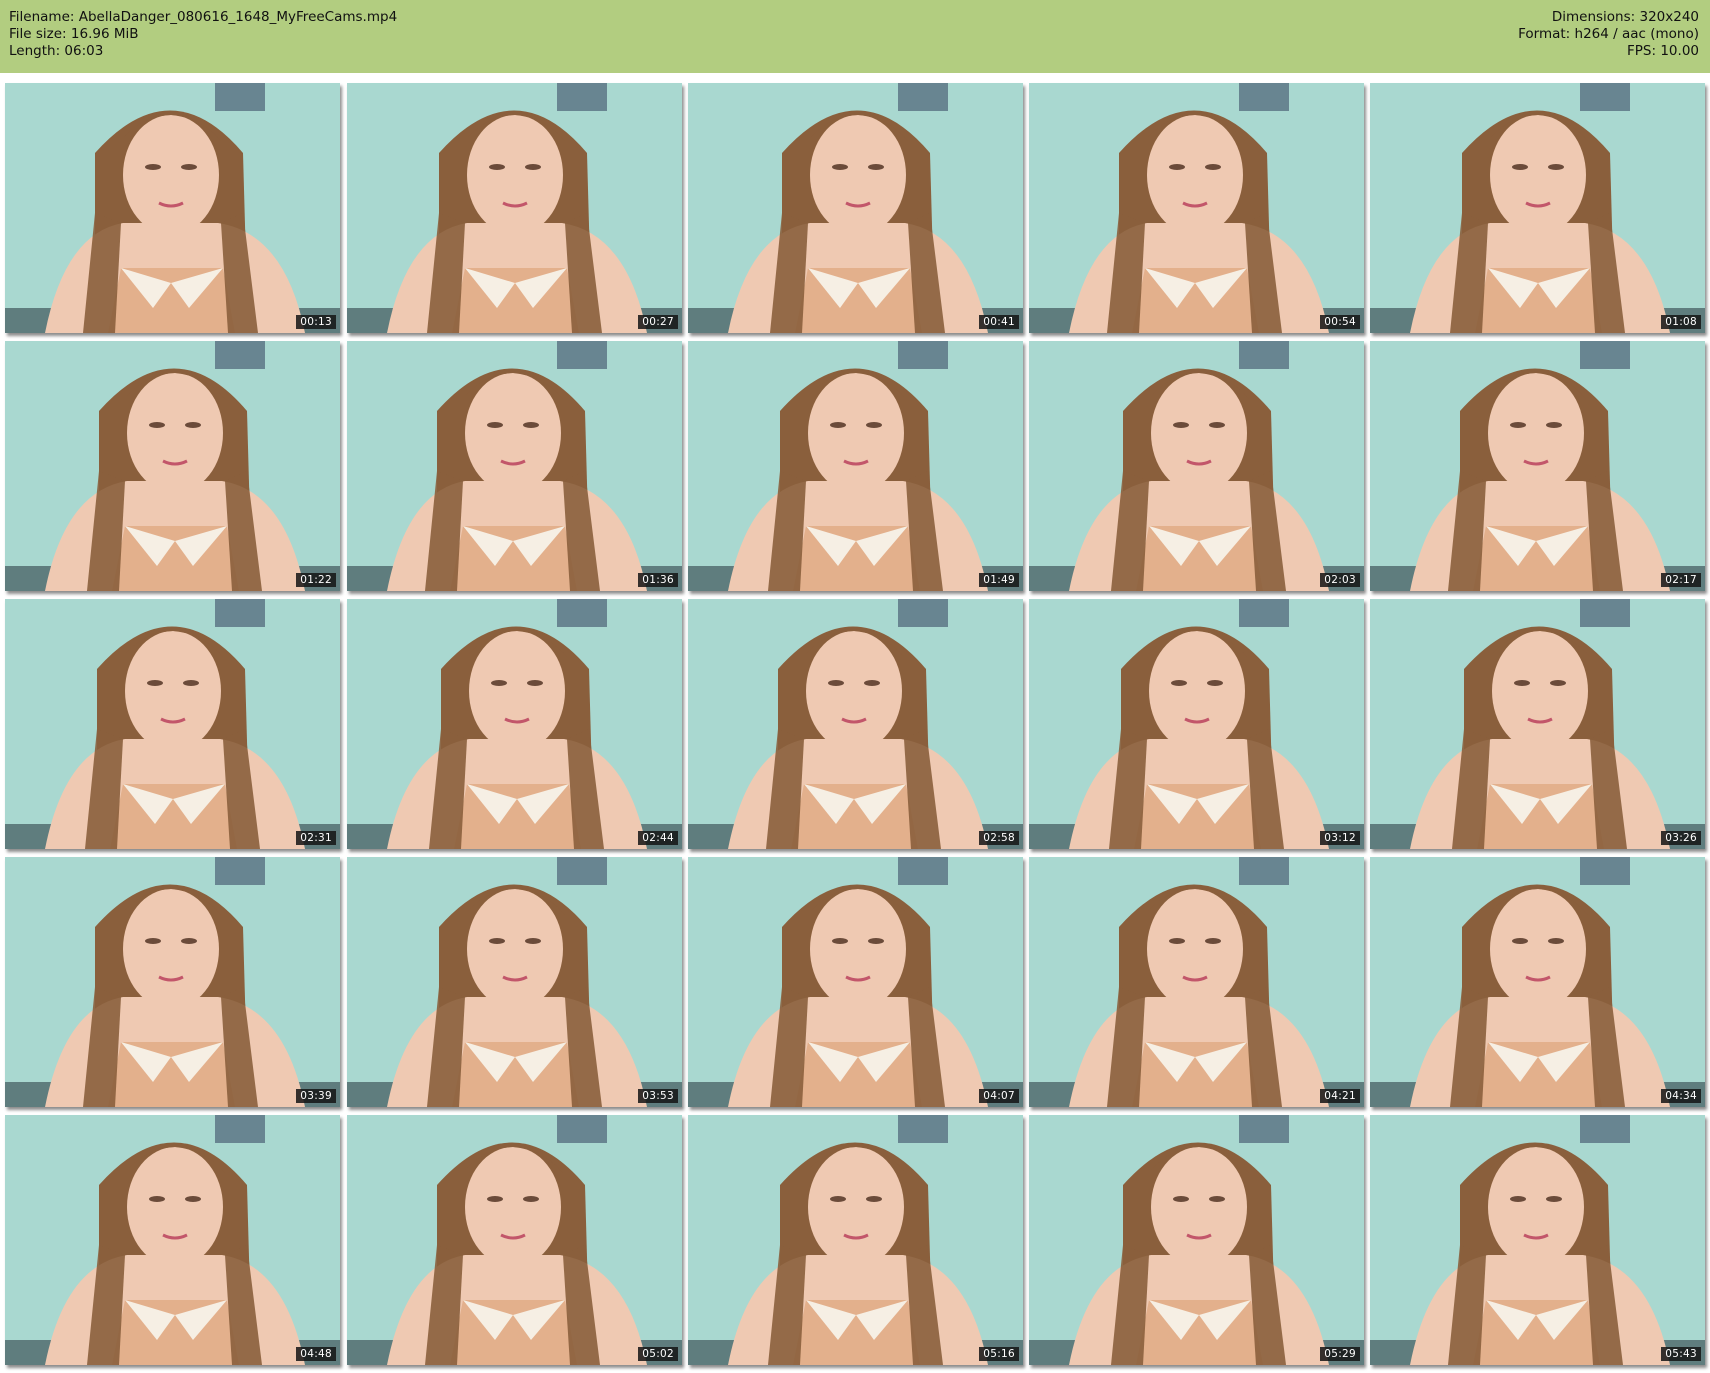 Image resolution: width=1710 pixels, height=1373 pixels. What do you see at coordinates (1681, 322) in the screenshot?
I see `frame-timestamp: 01:08` at bounding box center [1681, 322].